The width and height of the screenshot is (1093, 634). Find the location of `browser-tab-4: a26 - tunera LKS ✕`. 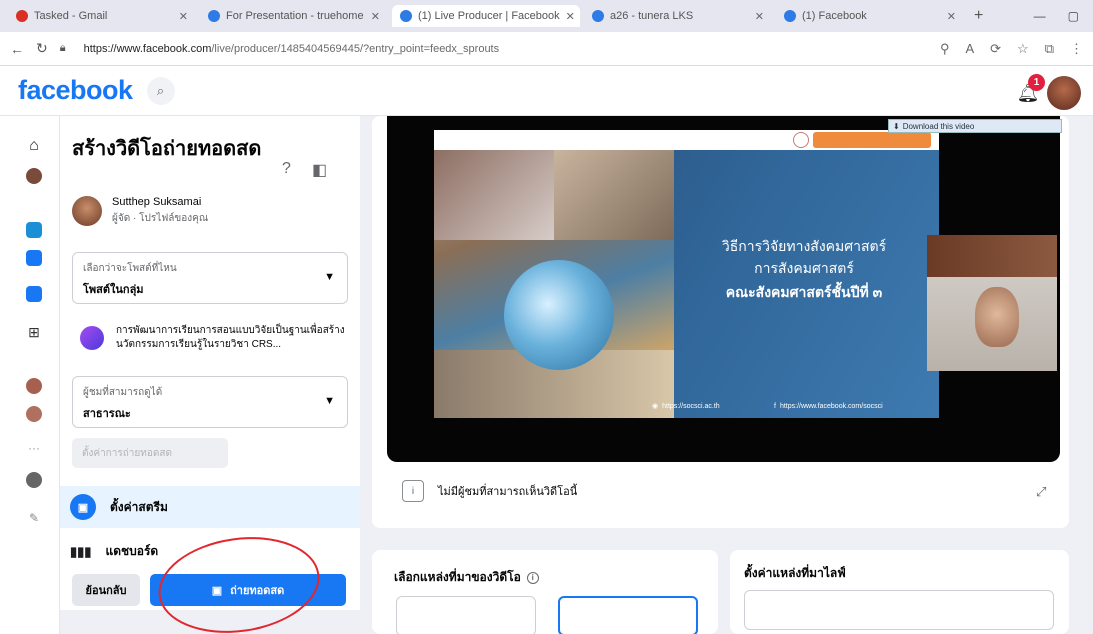

browser-tab-4: a26 - tunera LKS ✕ is located at coordinates (678, 16).